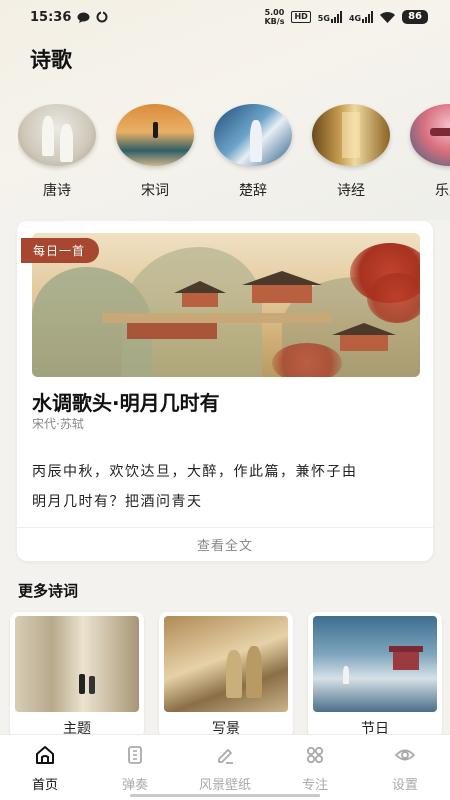 The image size is (450, 800). I want to click on poem-line: 丙辰中秋，欢饮达旦，大醉，作此篇，兼怀子由, so click(195, 472).